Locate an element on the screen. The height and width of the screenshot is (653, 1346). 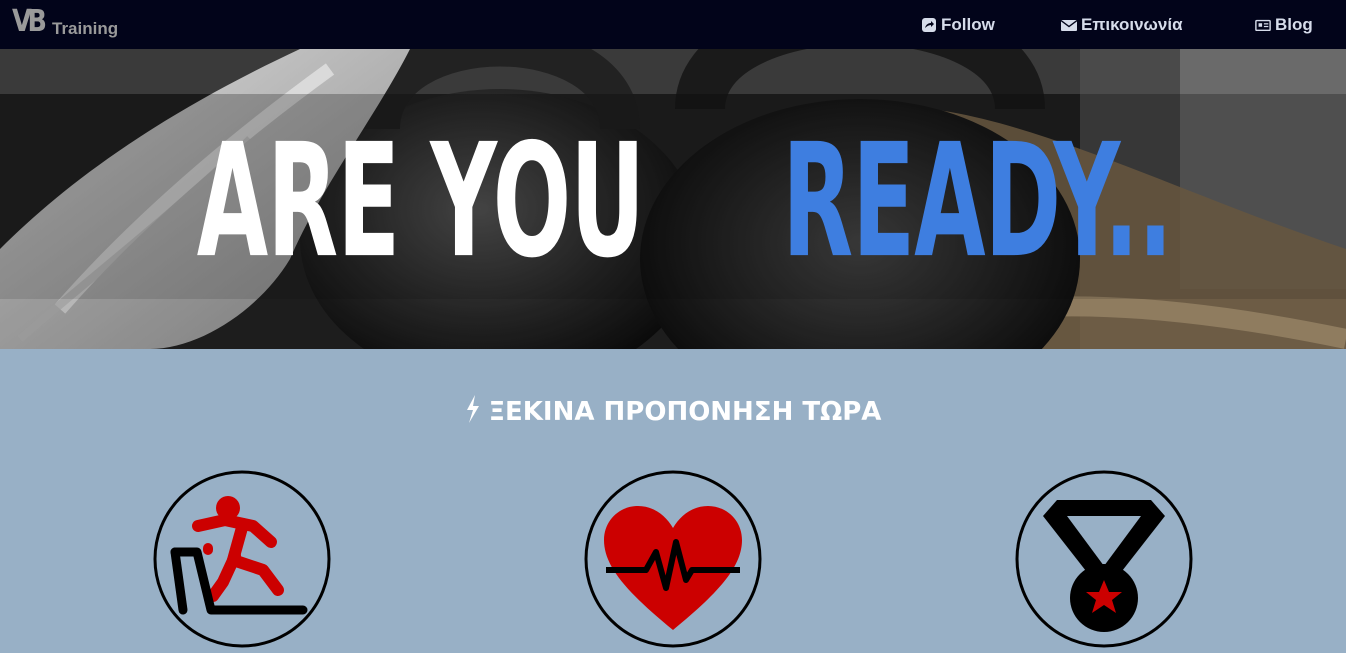
feature-heartbeat is located at coordinates (673, 559).